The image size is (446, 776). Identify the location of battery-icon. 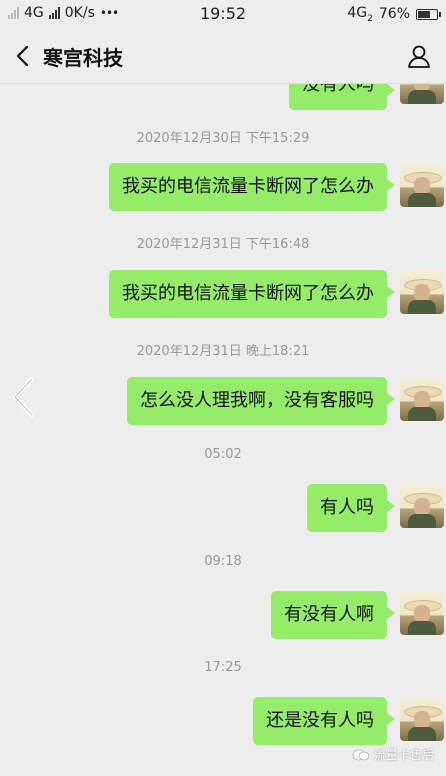
(428, 14).